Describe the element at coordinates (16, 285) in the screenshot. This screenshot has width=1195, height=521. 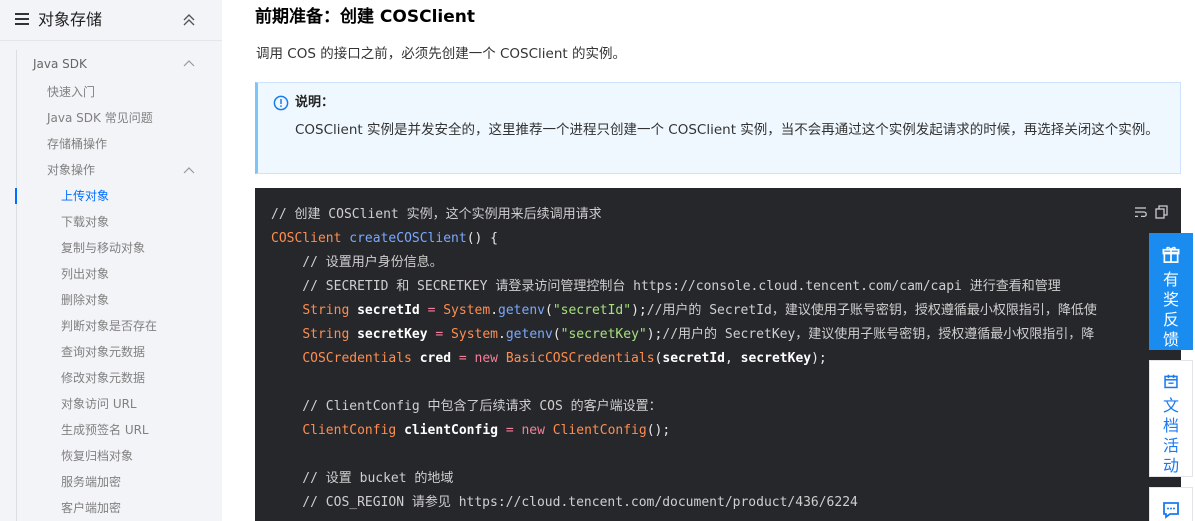
I see `tree-guide-line` at that location.